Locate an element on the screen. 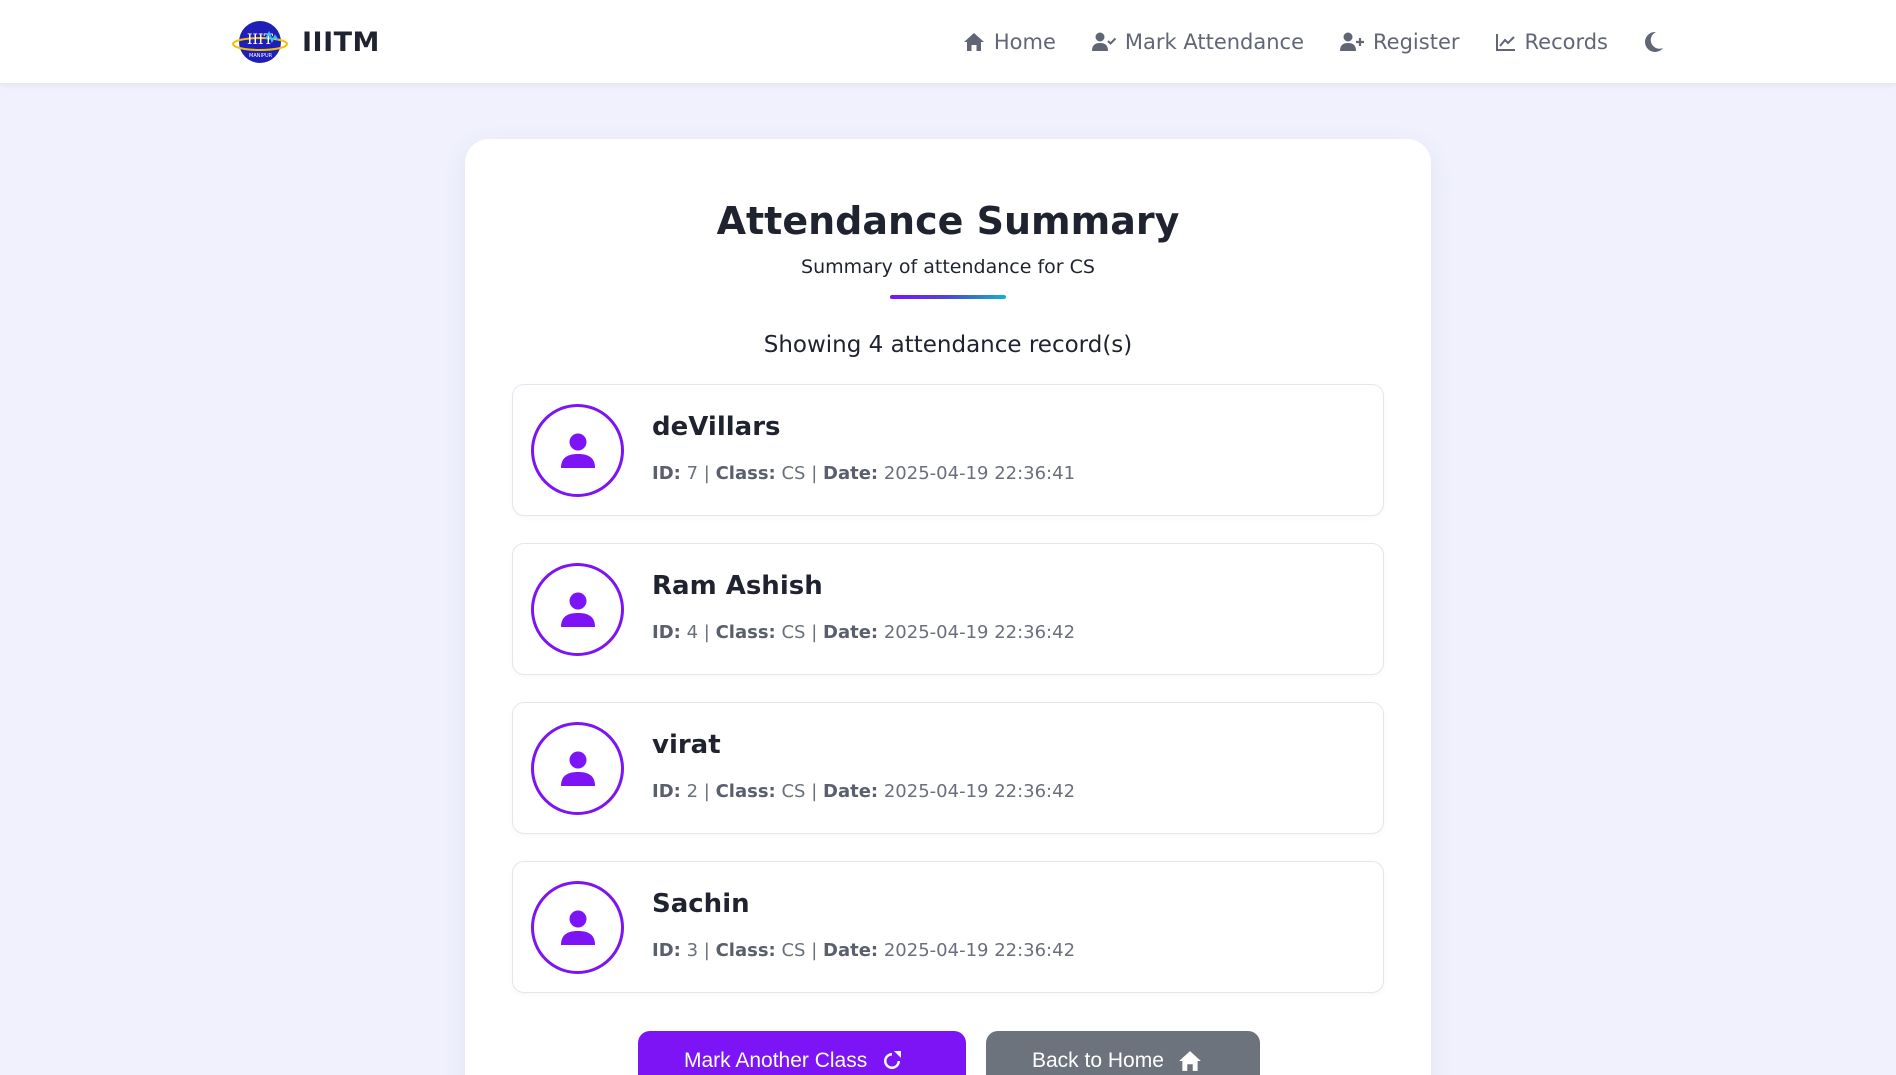 Image resolution: width=1896 pixels, height=1075 pixels. mark-another-class-label: Mark Another Class is located at coordinates (776, 1060).